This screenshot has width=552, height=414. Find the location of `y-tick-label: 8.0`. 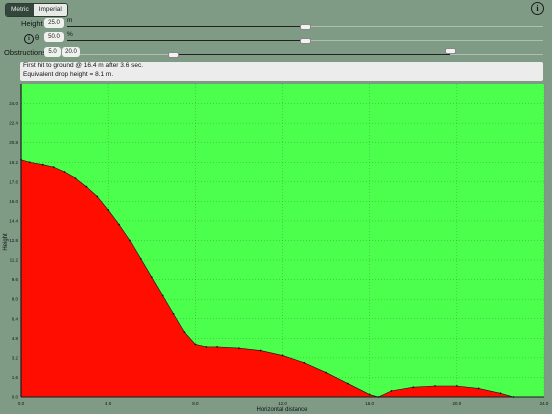

y-tick-label: 8.0 is located at coordinates (15, 299).